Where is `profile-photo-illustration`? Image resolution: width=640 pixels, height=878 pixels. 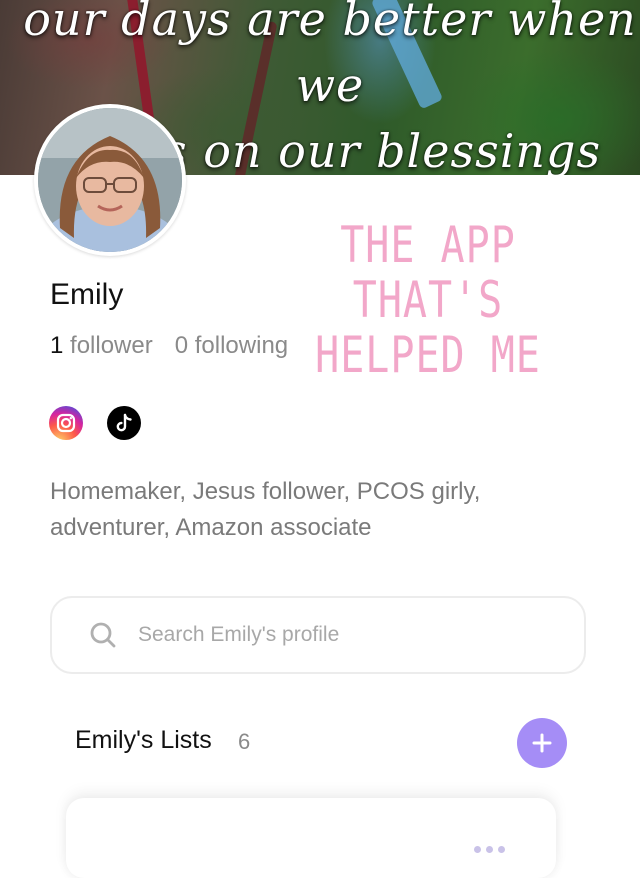
profile-photo-illustration is located at coordinates (110, 180).